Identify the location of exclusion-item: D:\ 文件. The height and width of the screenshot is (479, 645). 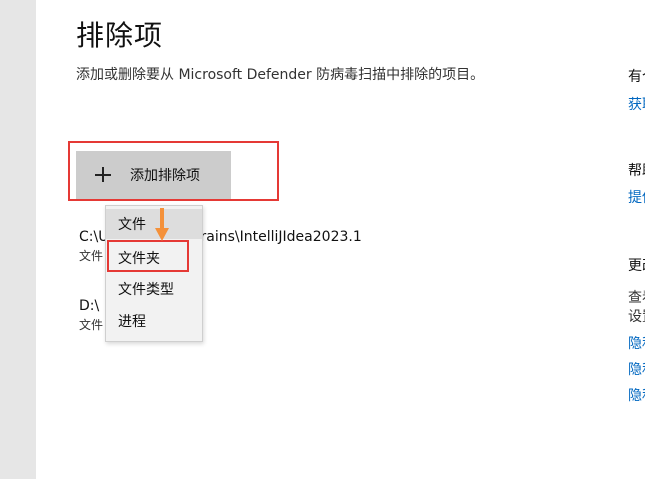
(91, 315).